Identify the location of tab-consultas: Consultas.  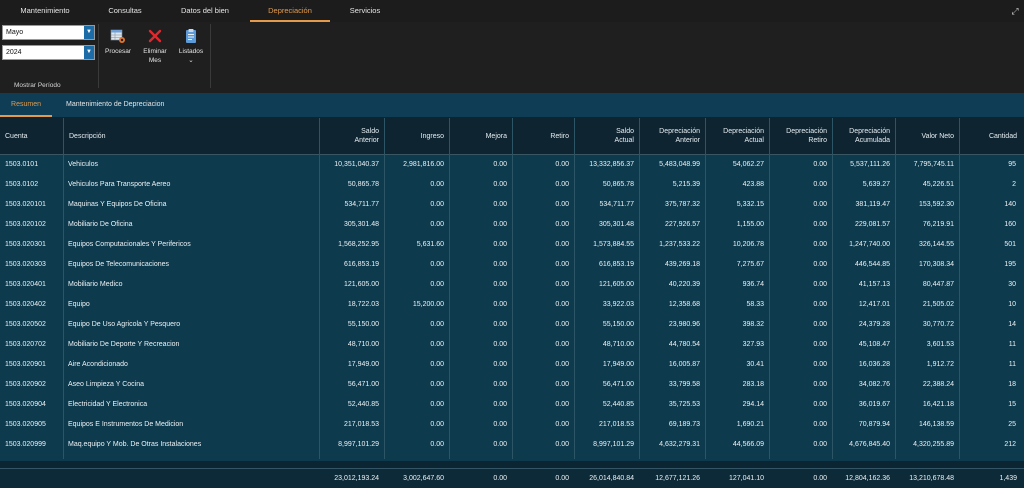
(125, 11).